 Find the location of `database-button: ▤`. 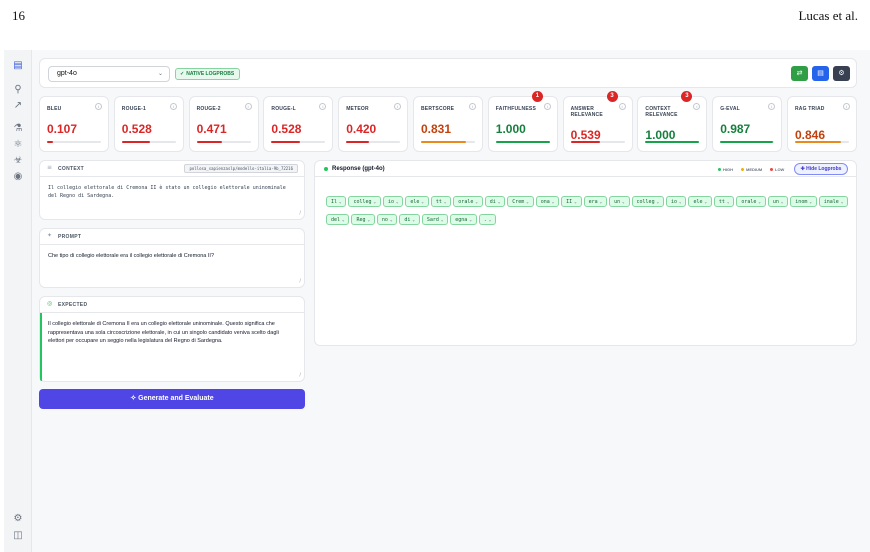

database-button: ▤ is located at coordinates (820, 73).